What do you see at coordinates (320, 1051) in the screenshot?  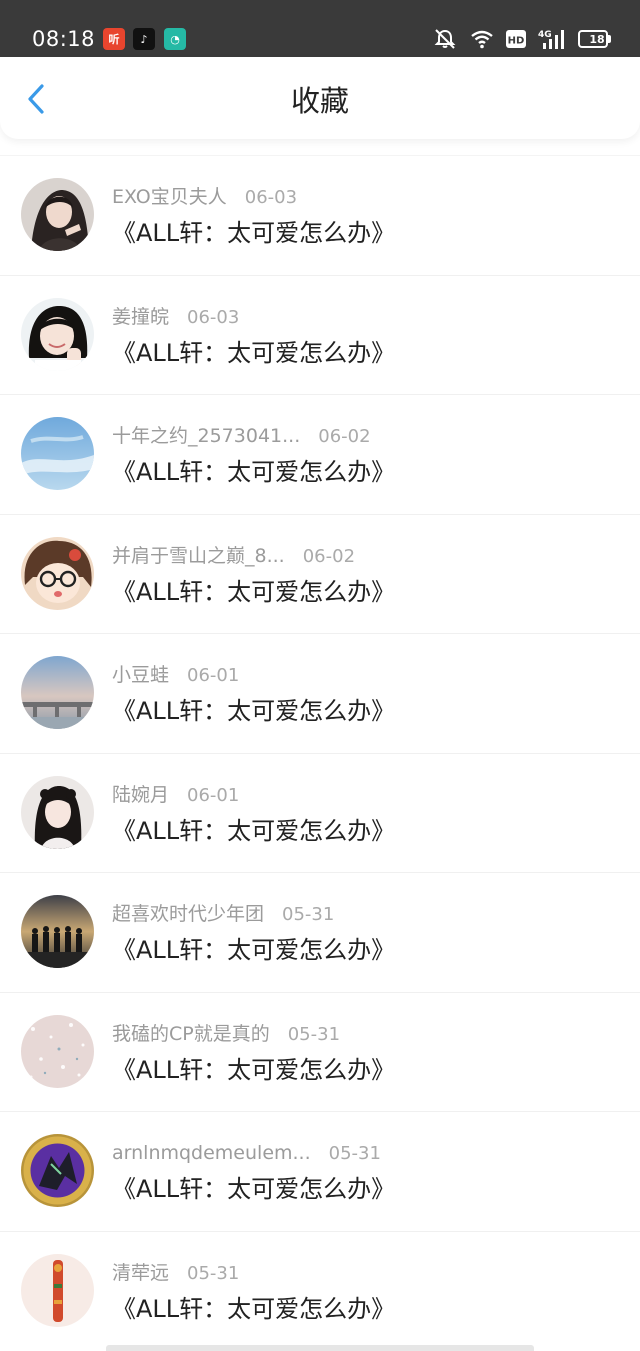 I see `list-item: 我磕的CP就是真的 05-31 《ALL轩：太可爱怎么办》` at bounding box center [320, 1051].